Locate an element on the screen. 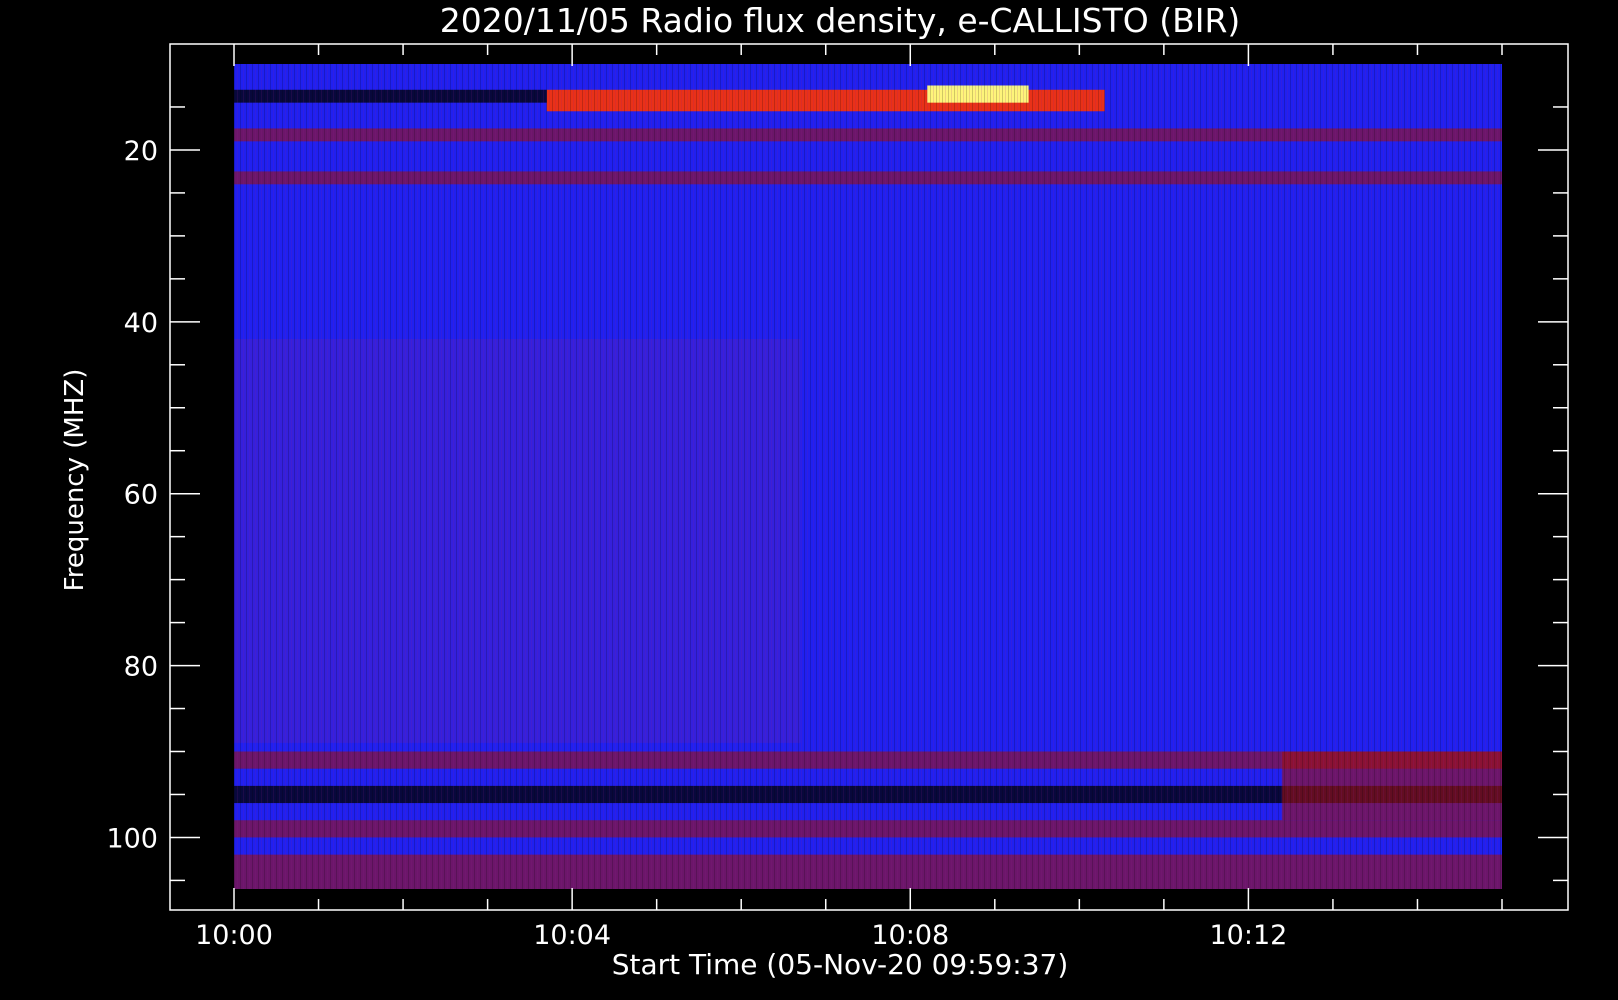 The image size is (1618, 1000). y-tick-label: 40 is located at coordinates (141, 323).